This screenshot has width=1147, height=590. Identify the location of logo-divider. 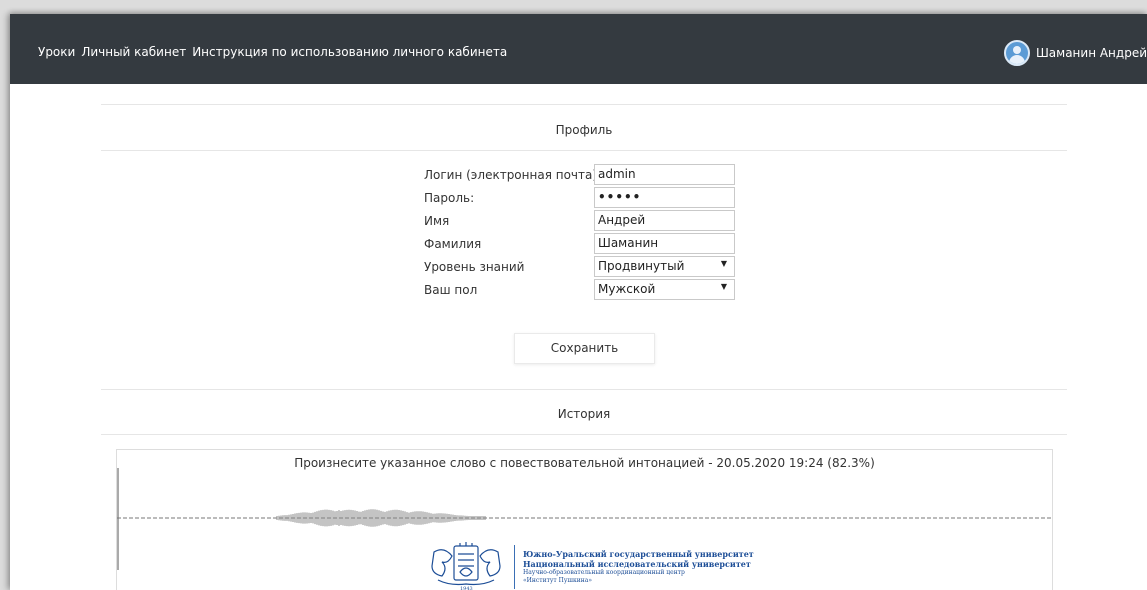
(514, 567).